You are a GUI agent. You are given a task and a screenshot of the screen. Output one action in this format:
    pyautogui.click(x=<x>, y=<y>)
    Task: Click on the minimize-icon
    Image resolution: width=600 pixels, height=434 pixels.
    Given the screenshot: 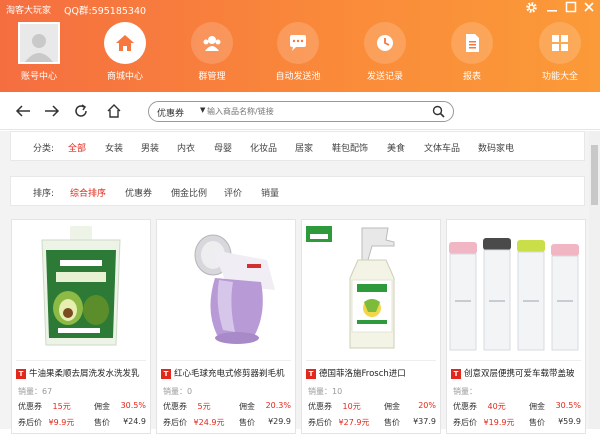 What is the action you would take?
    pyautogui.click(x=552, y=9)
    